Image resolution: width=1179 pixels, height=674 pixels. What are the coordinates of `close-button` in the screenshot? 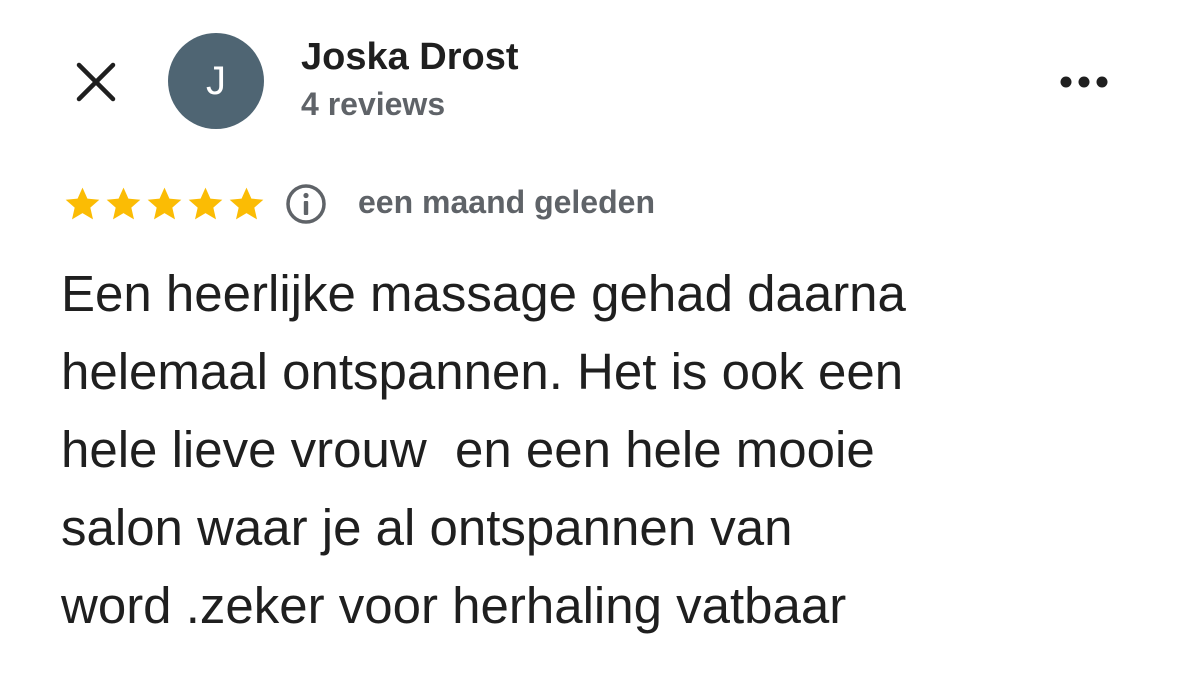 It's located at (96, 82).